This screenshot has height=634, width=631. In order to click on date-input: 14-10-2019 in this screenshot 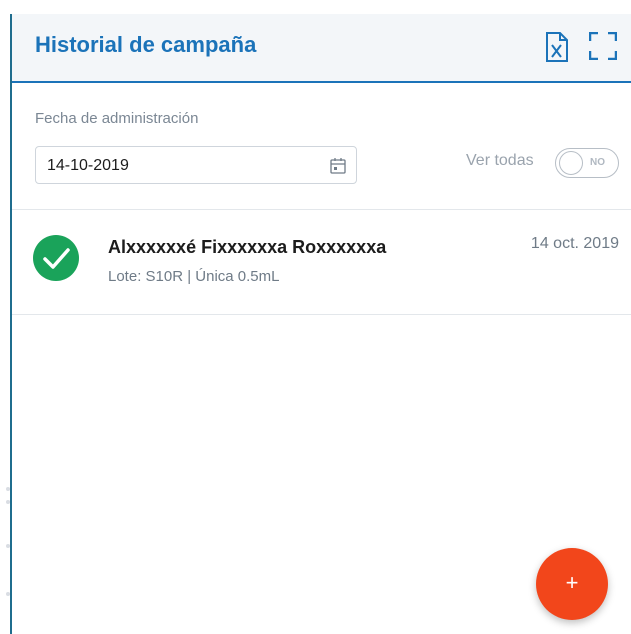, I will do `click(196, 165)`.